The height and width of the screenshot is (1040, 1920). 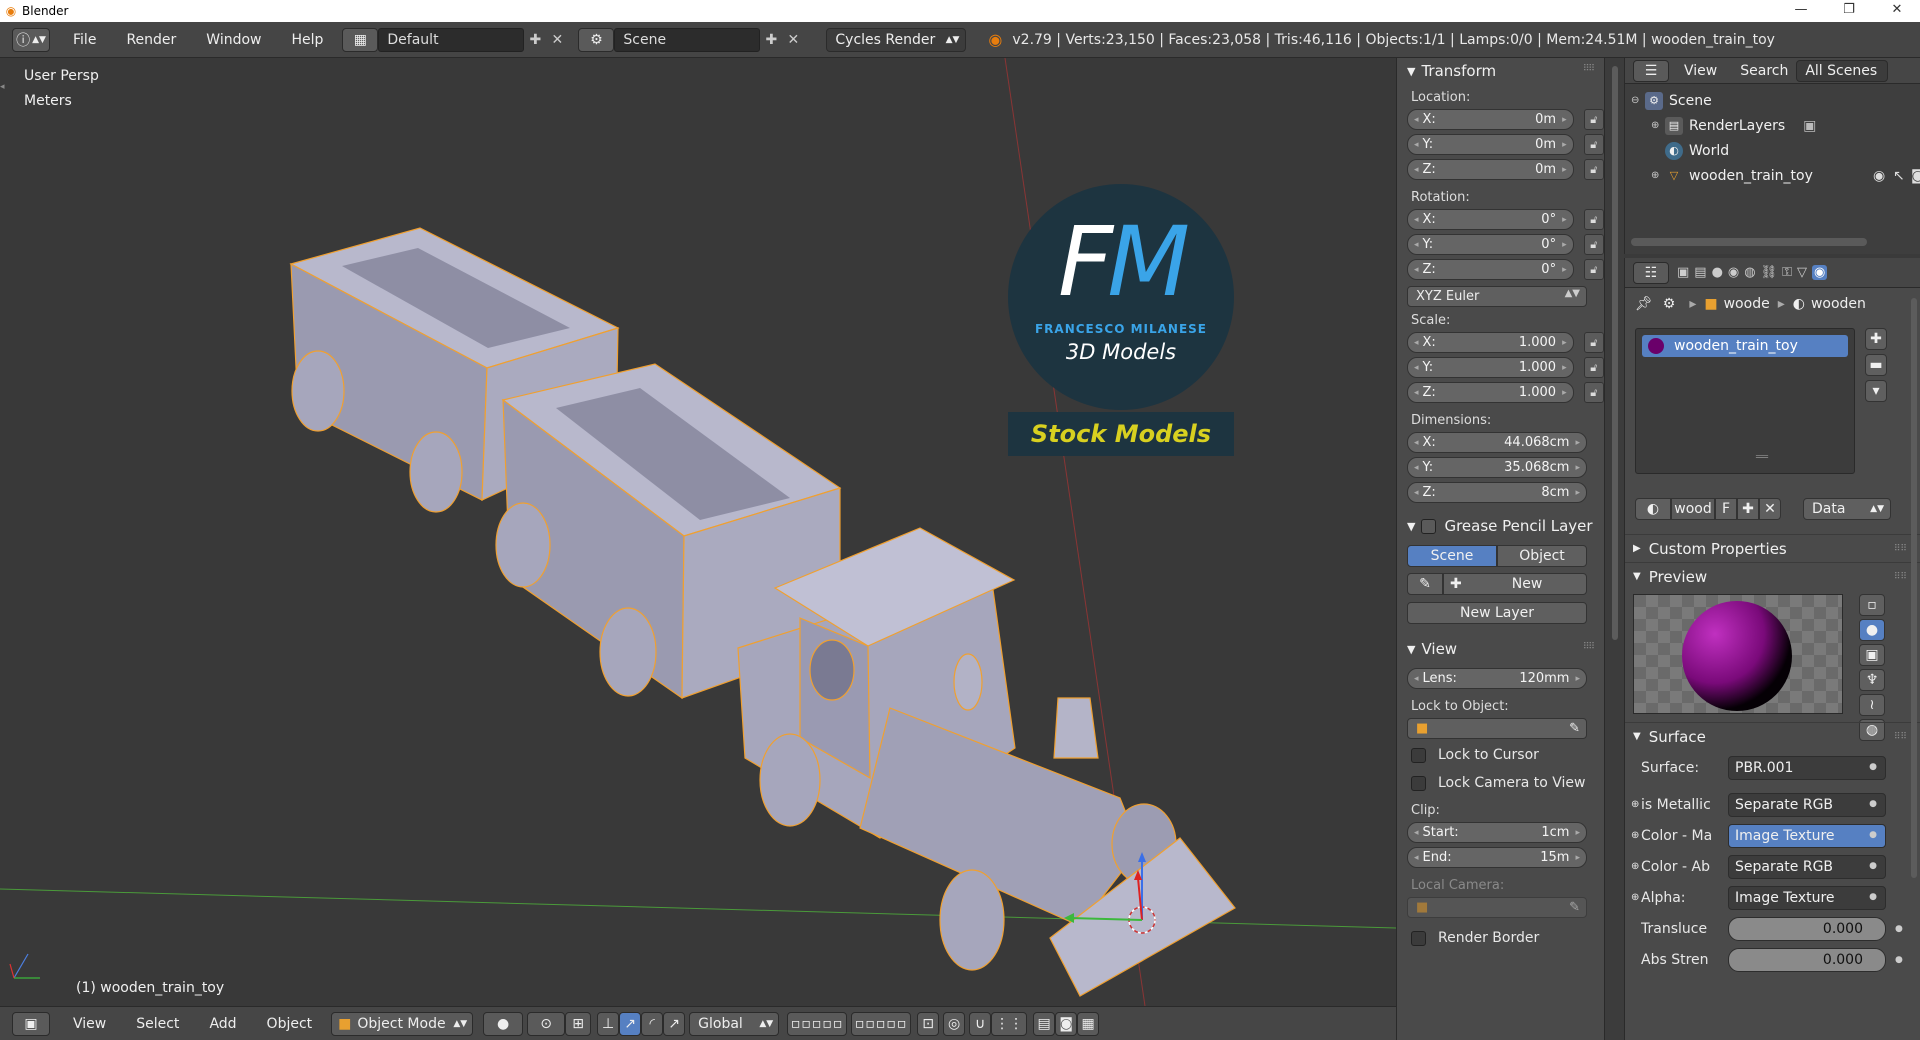 What do you see at coordinates (1745, 346) in the screenshot?
I see `material-slot-row: wooden_train_toy` at bounding box center [1745, 346].